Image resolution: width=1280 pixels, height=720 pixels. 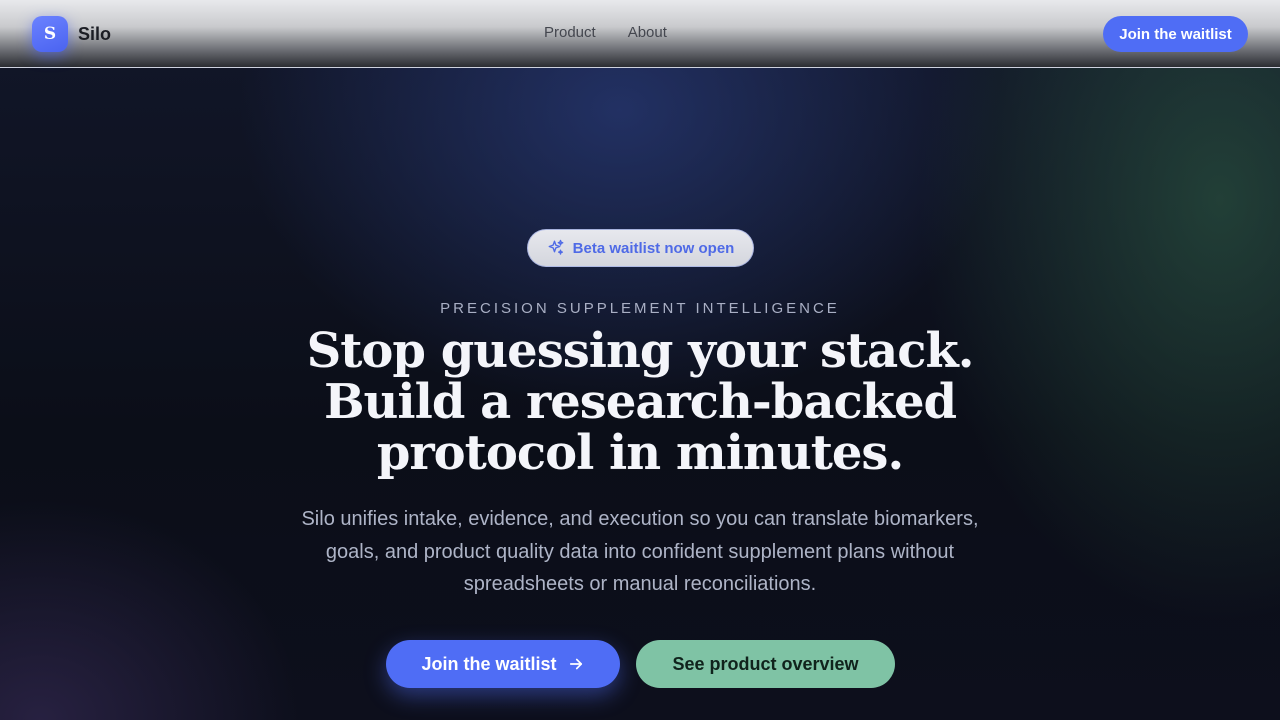 I want to click on brand-name: Silo, so click(x=95, y=33).